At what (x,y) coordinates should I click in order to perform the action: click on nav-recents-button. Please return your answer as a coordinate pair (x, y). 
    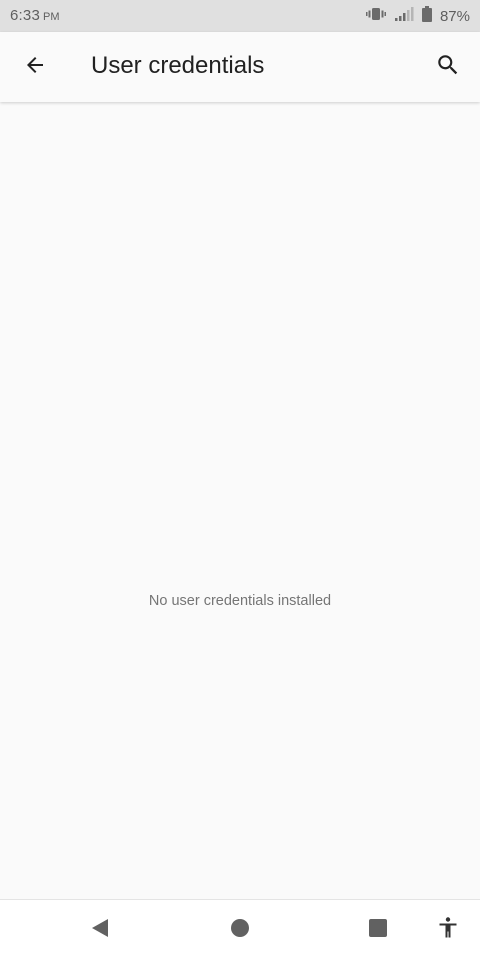
    Looking at the image, I should click on (378, 930).